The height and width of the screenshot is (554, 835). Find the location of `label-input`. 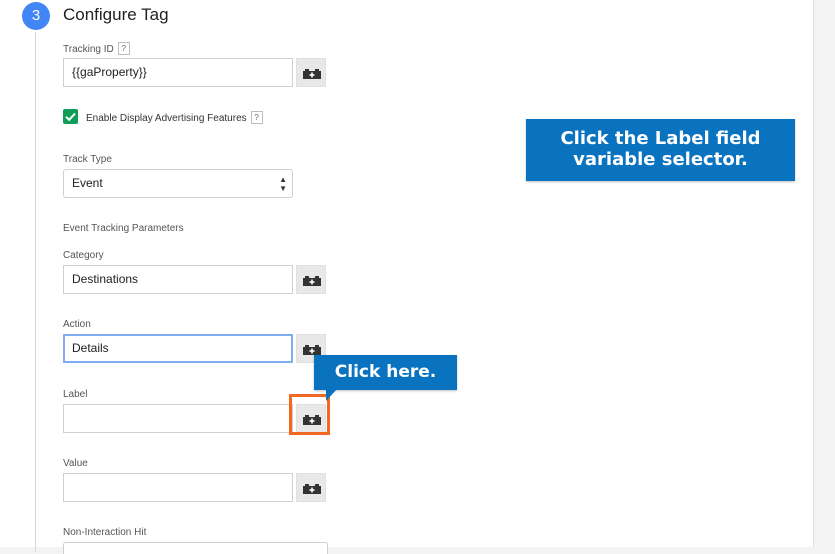

label-input is located at coordinates (178, 418).